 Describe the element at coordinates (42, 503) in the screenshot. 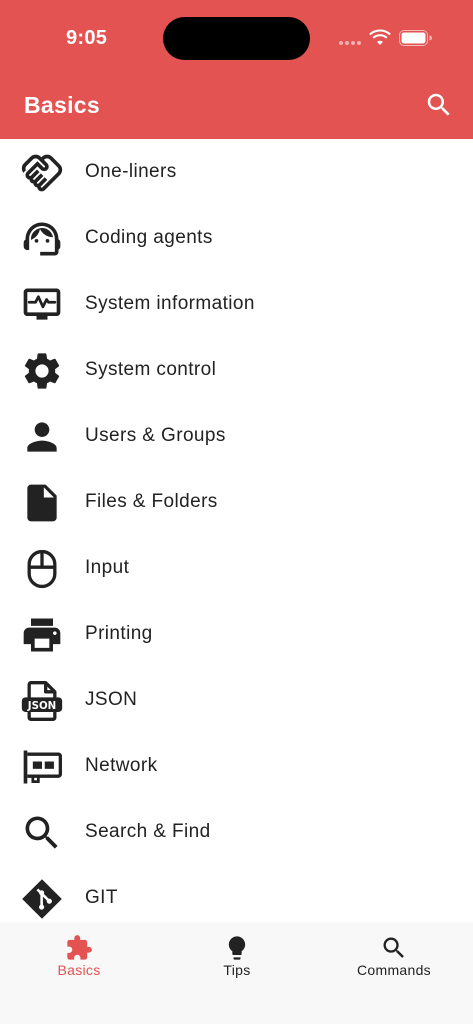

I see `file-icon` at that location.